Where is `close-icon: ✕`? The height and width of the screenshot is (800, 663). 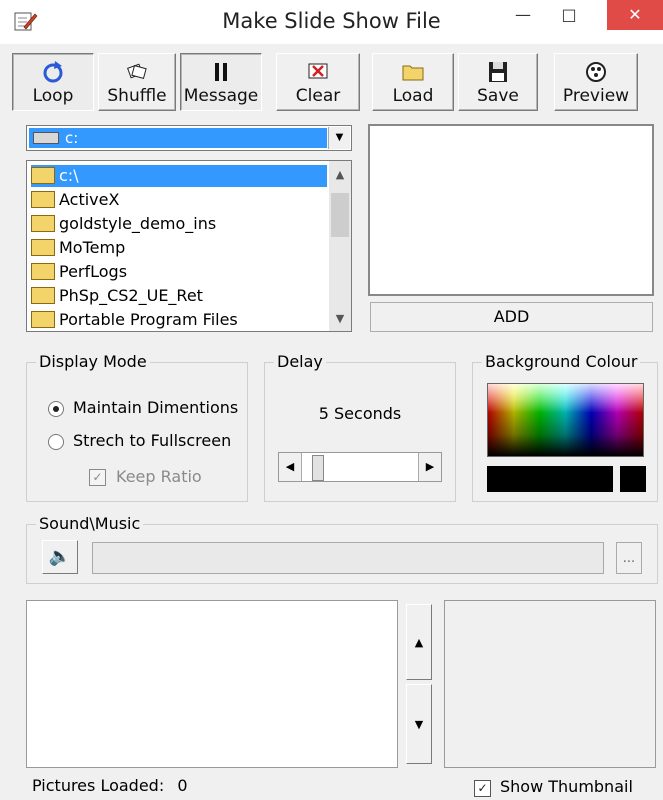 close-icon: ✕ is located at coordinates (635, 14).